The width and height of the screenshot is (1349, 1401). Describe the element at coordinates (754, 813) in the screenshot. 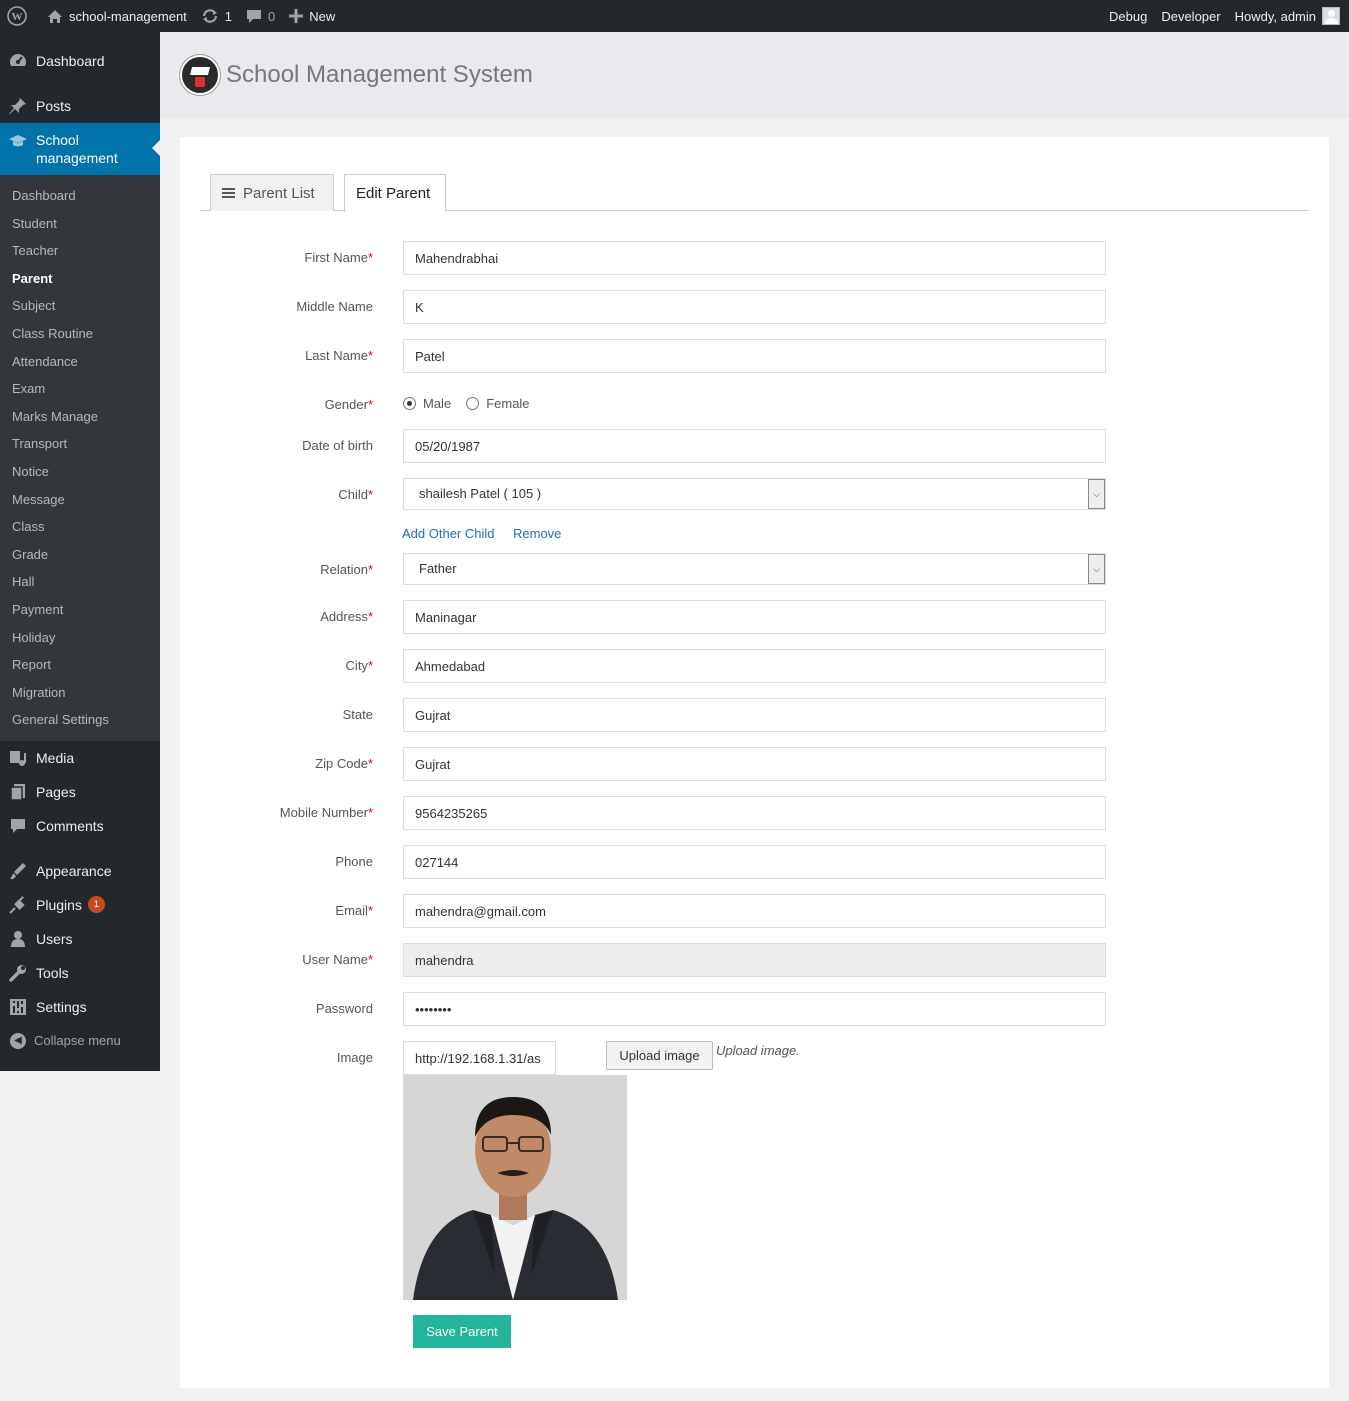

I see `mobile-input` at that location.